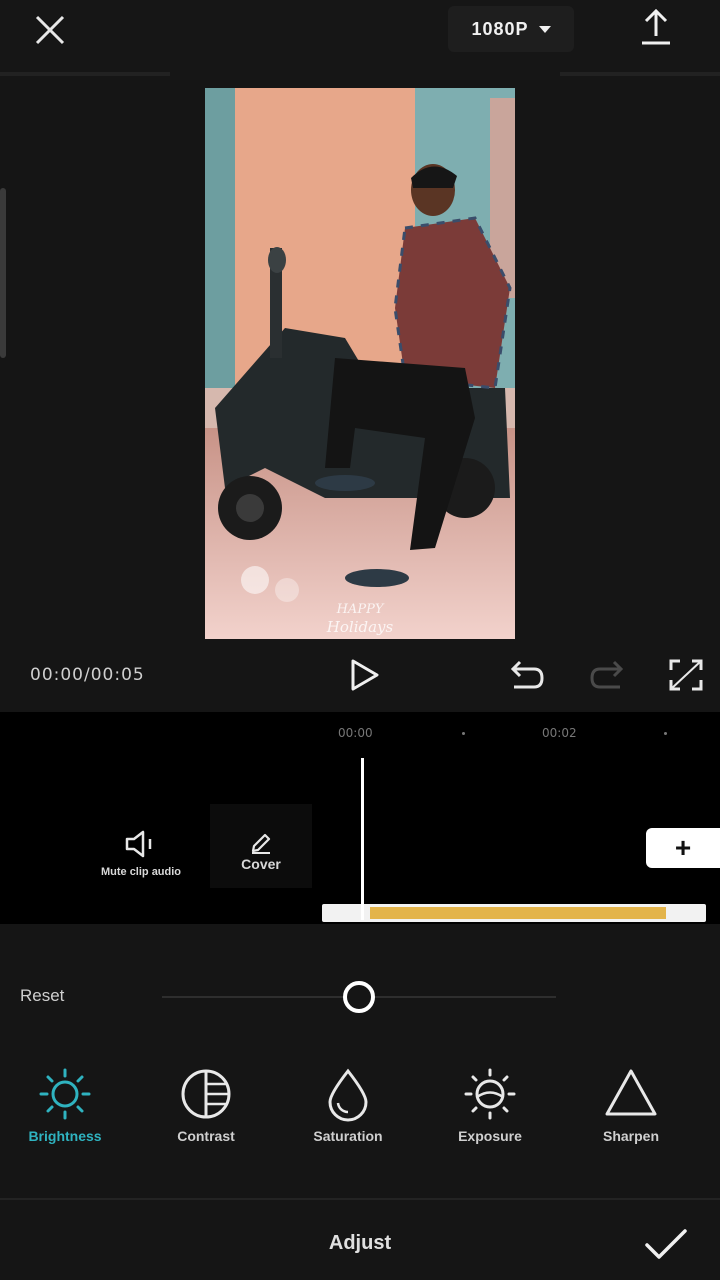  I want to click on sharpen-label: Sharpen, so click(630, 1136).